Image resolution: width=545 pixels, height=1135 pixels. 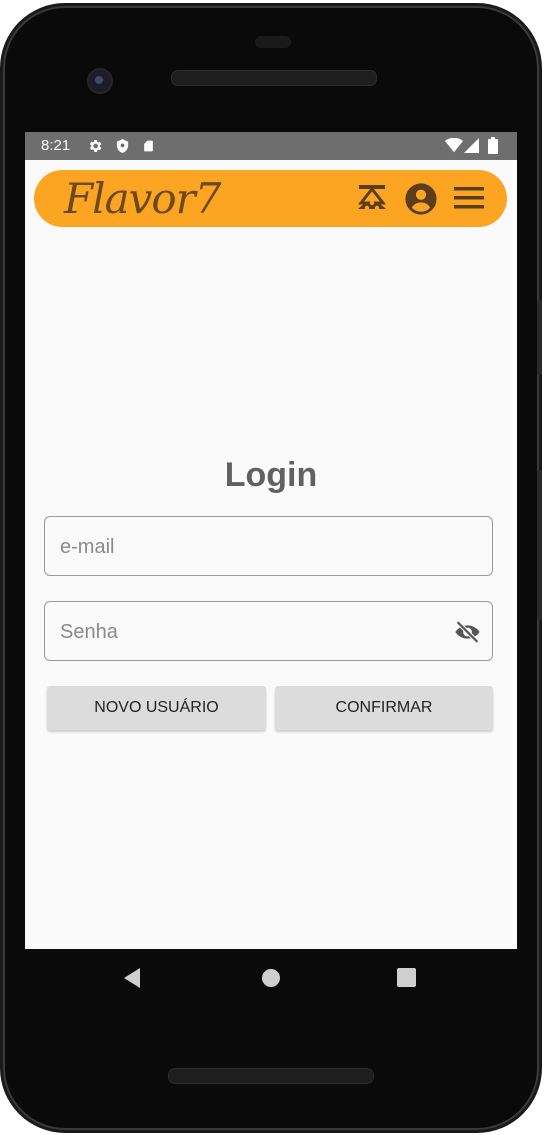 What do you see at coordinates (271, 475) in the screenshot?
I see `page-title: Login` at bounding box center [271, 475].